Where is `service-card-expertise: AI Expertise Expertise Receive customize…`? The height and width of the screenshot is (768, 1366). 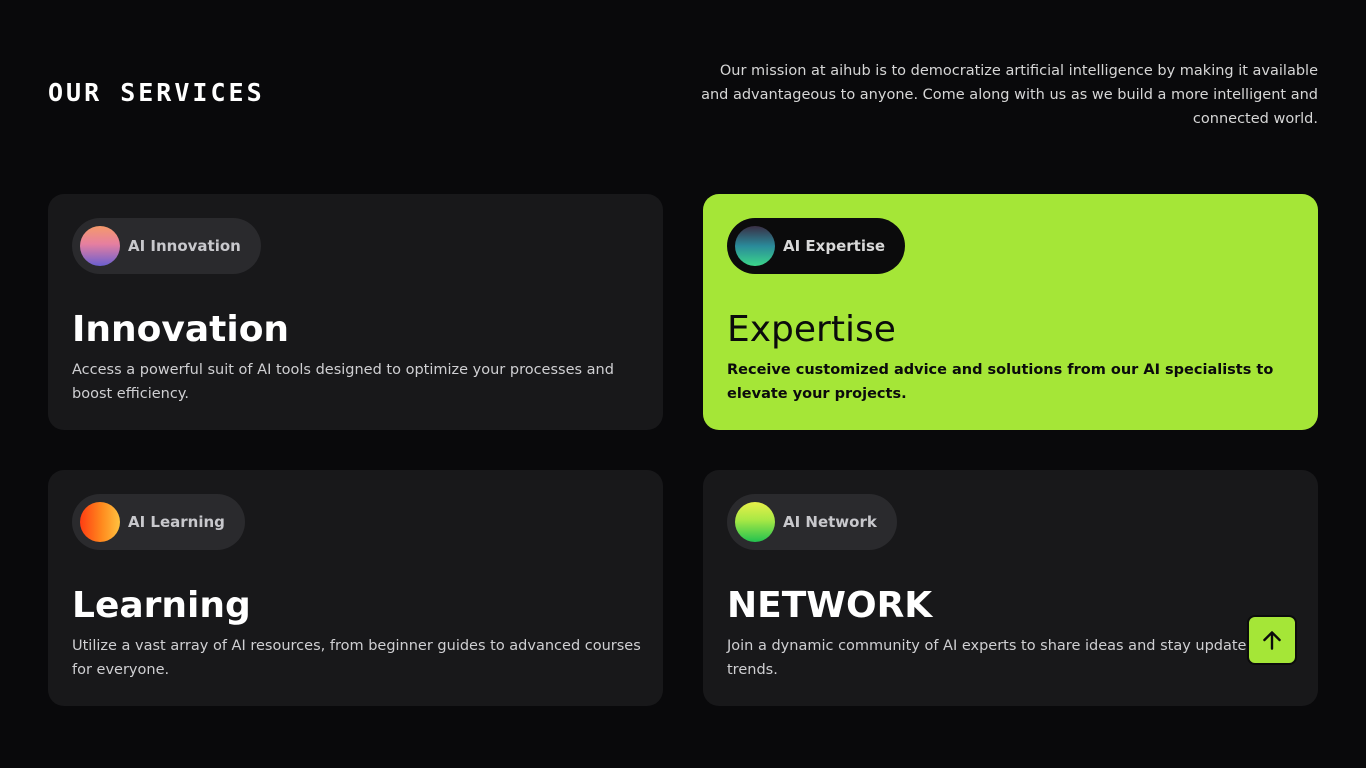
service-card-expertise: AI Expertise Expertise Receive customize… is located at coordinates (1010, 312).